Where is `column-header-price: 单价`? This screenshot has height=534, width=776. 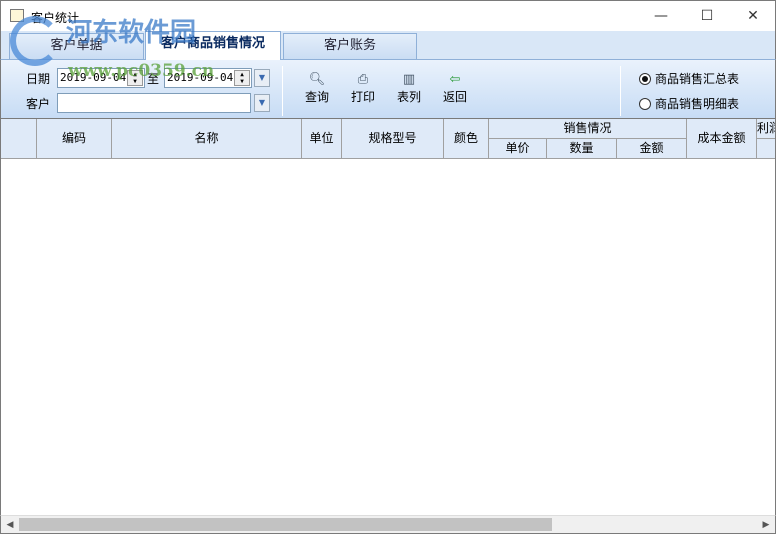
column-header-price: 单价 is located at coordinates (518, 149).